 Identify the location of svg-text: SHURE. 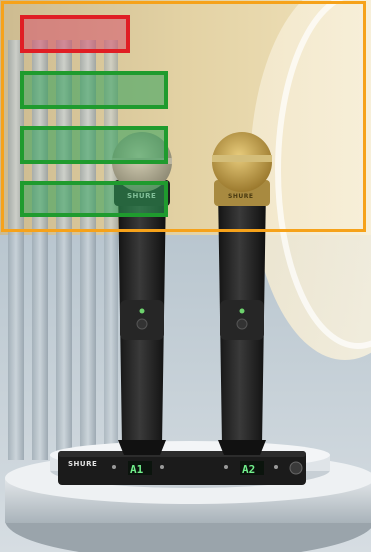
(82, 464).